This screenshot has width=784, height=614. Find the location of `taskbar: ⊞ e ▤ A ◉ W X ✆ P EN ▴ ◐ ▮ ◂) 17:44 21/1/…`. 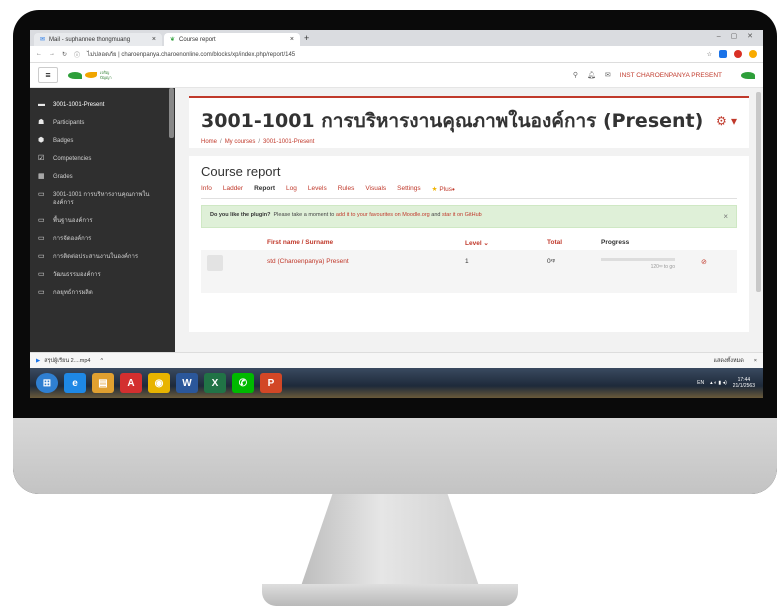

taskbar: ⊞ e ▤ A ◉ W X ✆ P EN ▴ ◐ ▮ ◂) 17:44 21/1/… is located at coordinates (396, 383).